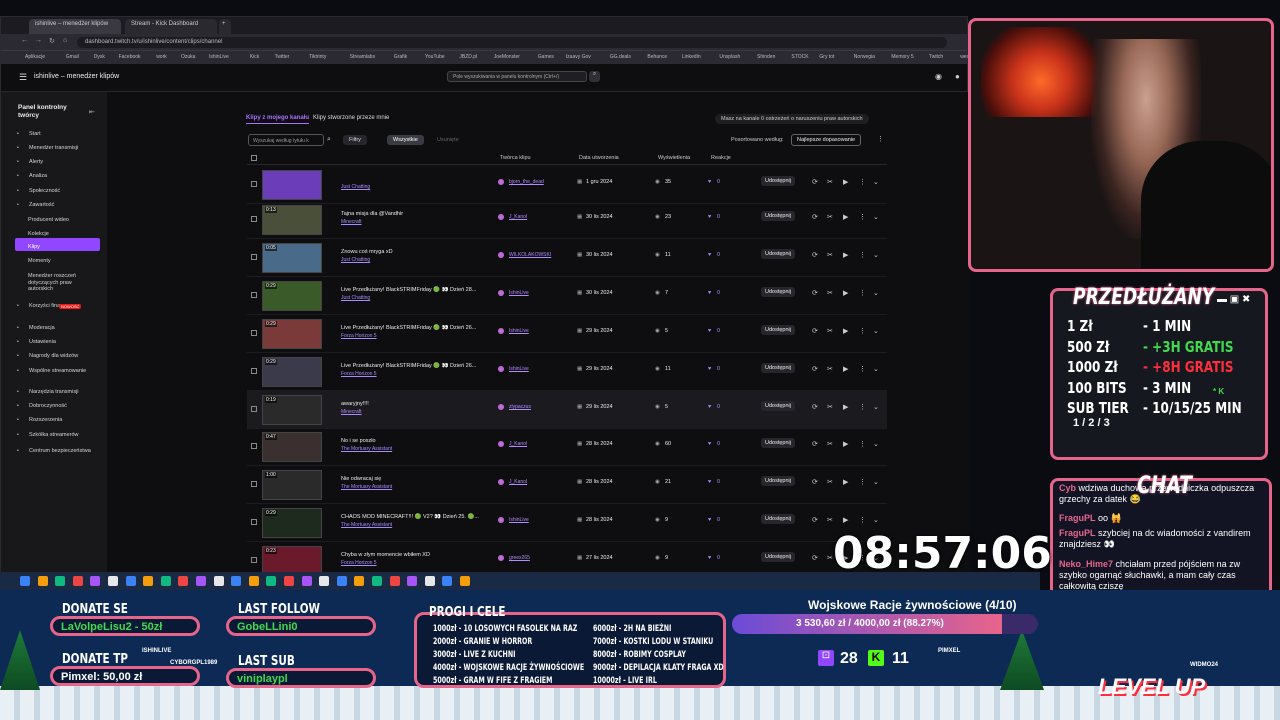 Image resolution: width=1280 pixels, height=720 pixels. Describe the element at coordinates (292, 447) in the screenshot. I see `clip-thumbnail: 0:47` at that location.